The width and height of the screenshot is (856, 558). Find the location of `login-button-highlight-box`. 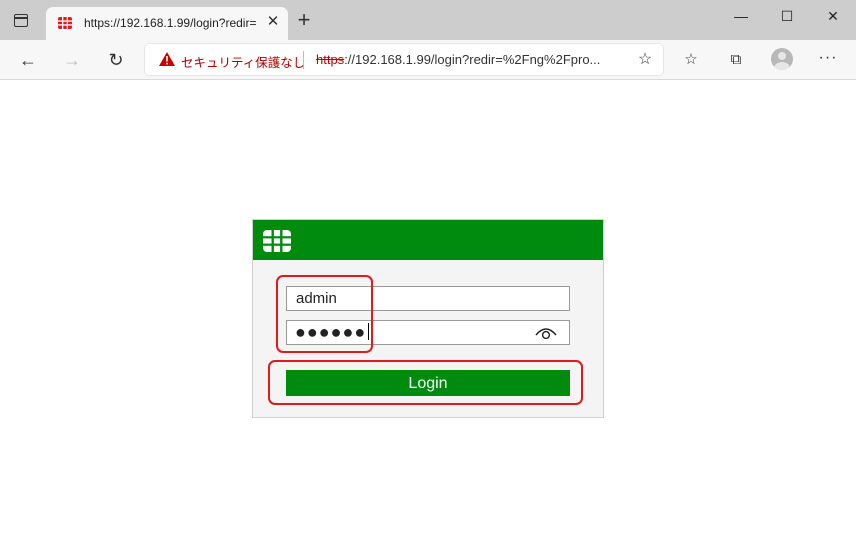

login-button-highlight-box is located at coordinates (425, 382).